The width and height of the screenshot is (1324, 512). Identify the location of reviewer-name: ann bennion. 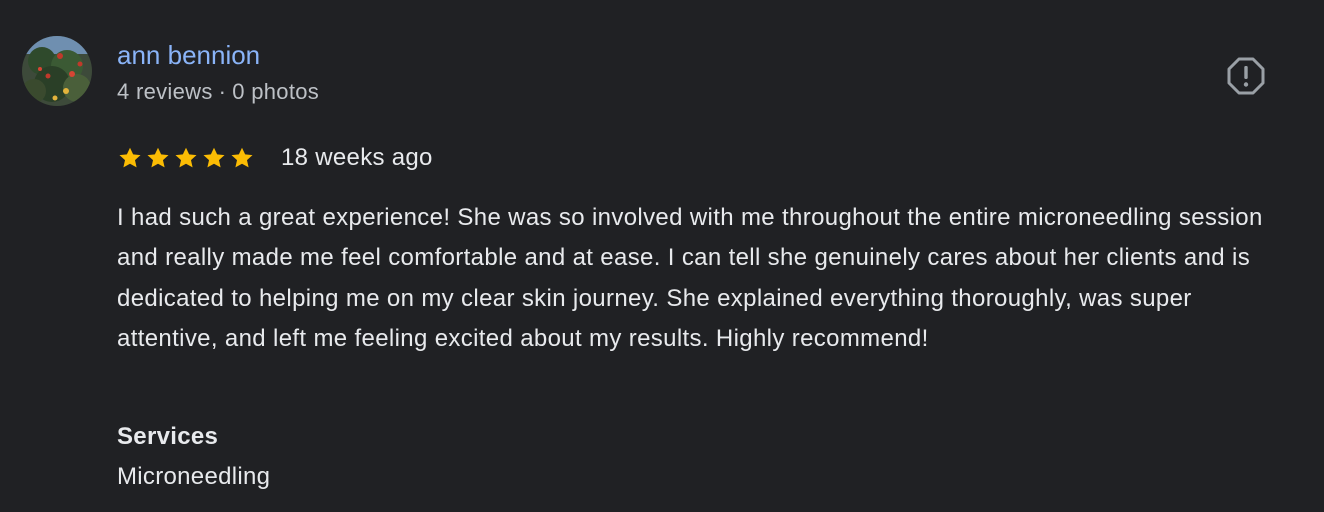
(188, 55).